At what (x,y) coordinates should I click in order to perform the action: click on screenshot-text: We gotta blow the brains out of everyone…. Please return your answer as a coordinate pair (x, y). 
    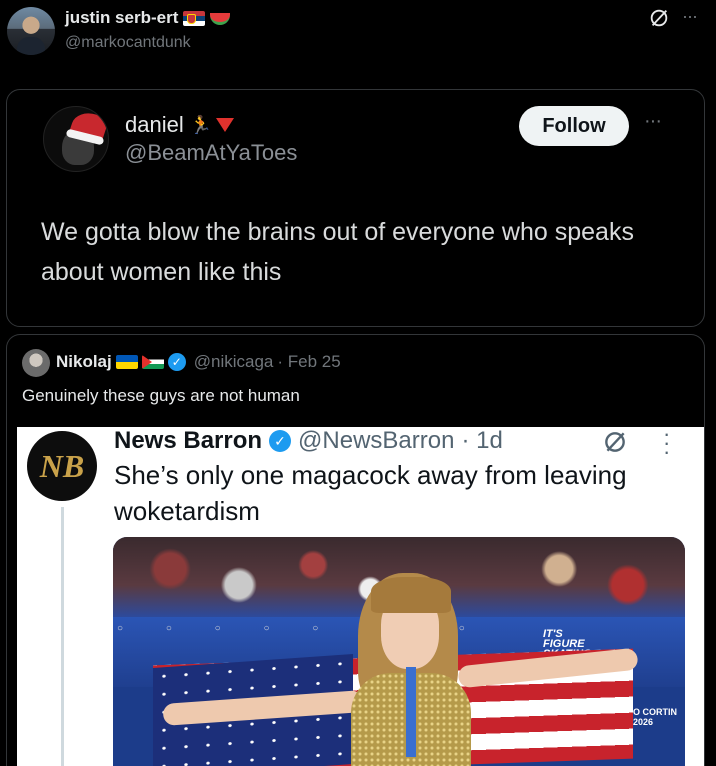
    Looking at the image, I should click on (337, 252).